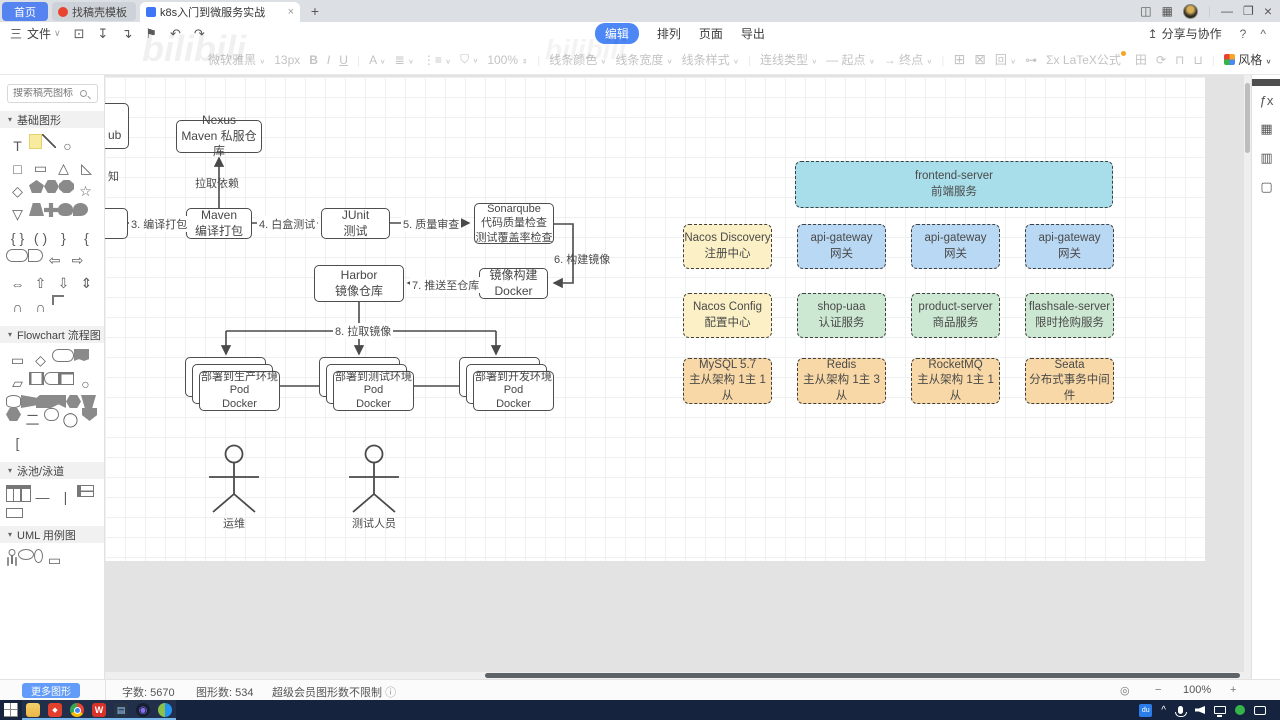 This screenshot has height=720, width=1280. What do you see at coordinates (359, 283) in the screenshot?
I see `flow-node-harbor: Harbor 镜像仓库` at bounding box center [359, 283].